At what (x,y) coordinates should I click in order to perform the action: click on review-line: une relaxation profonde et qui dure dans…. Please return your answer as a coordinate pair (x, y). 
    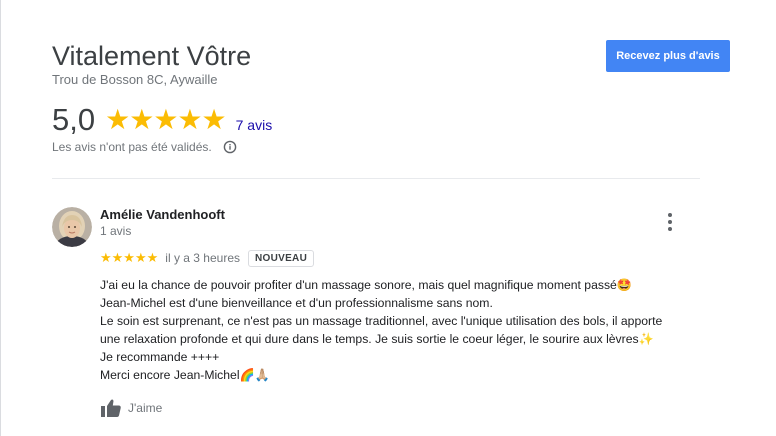
    Looking at the image, I should click on (377, 339).